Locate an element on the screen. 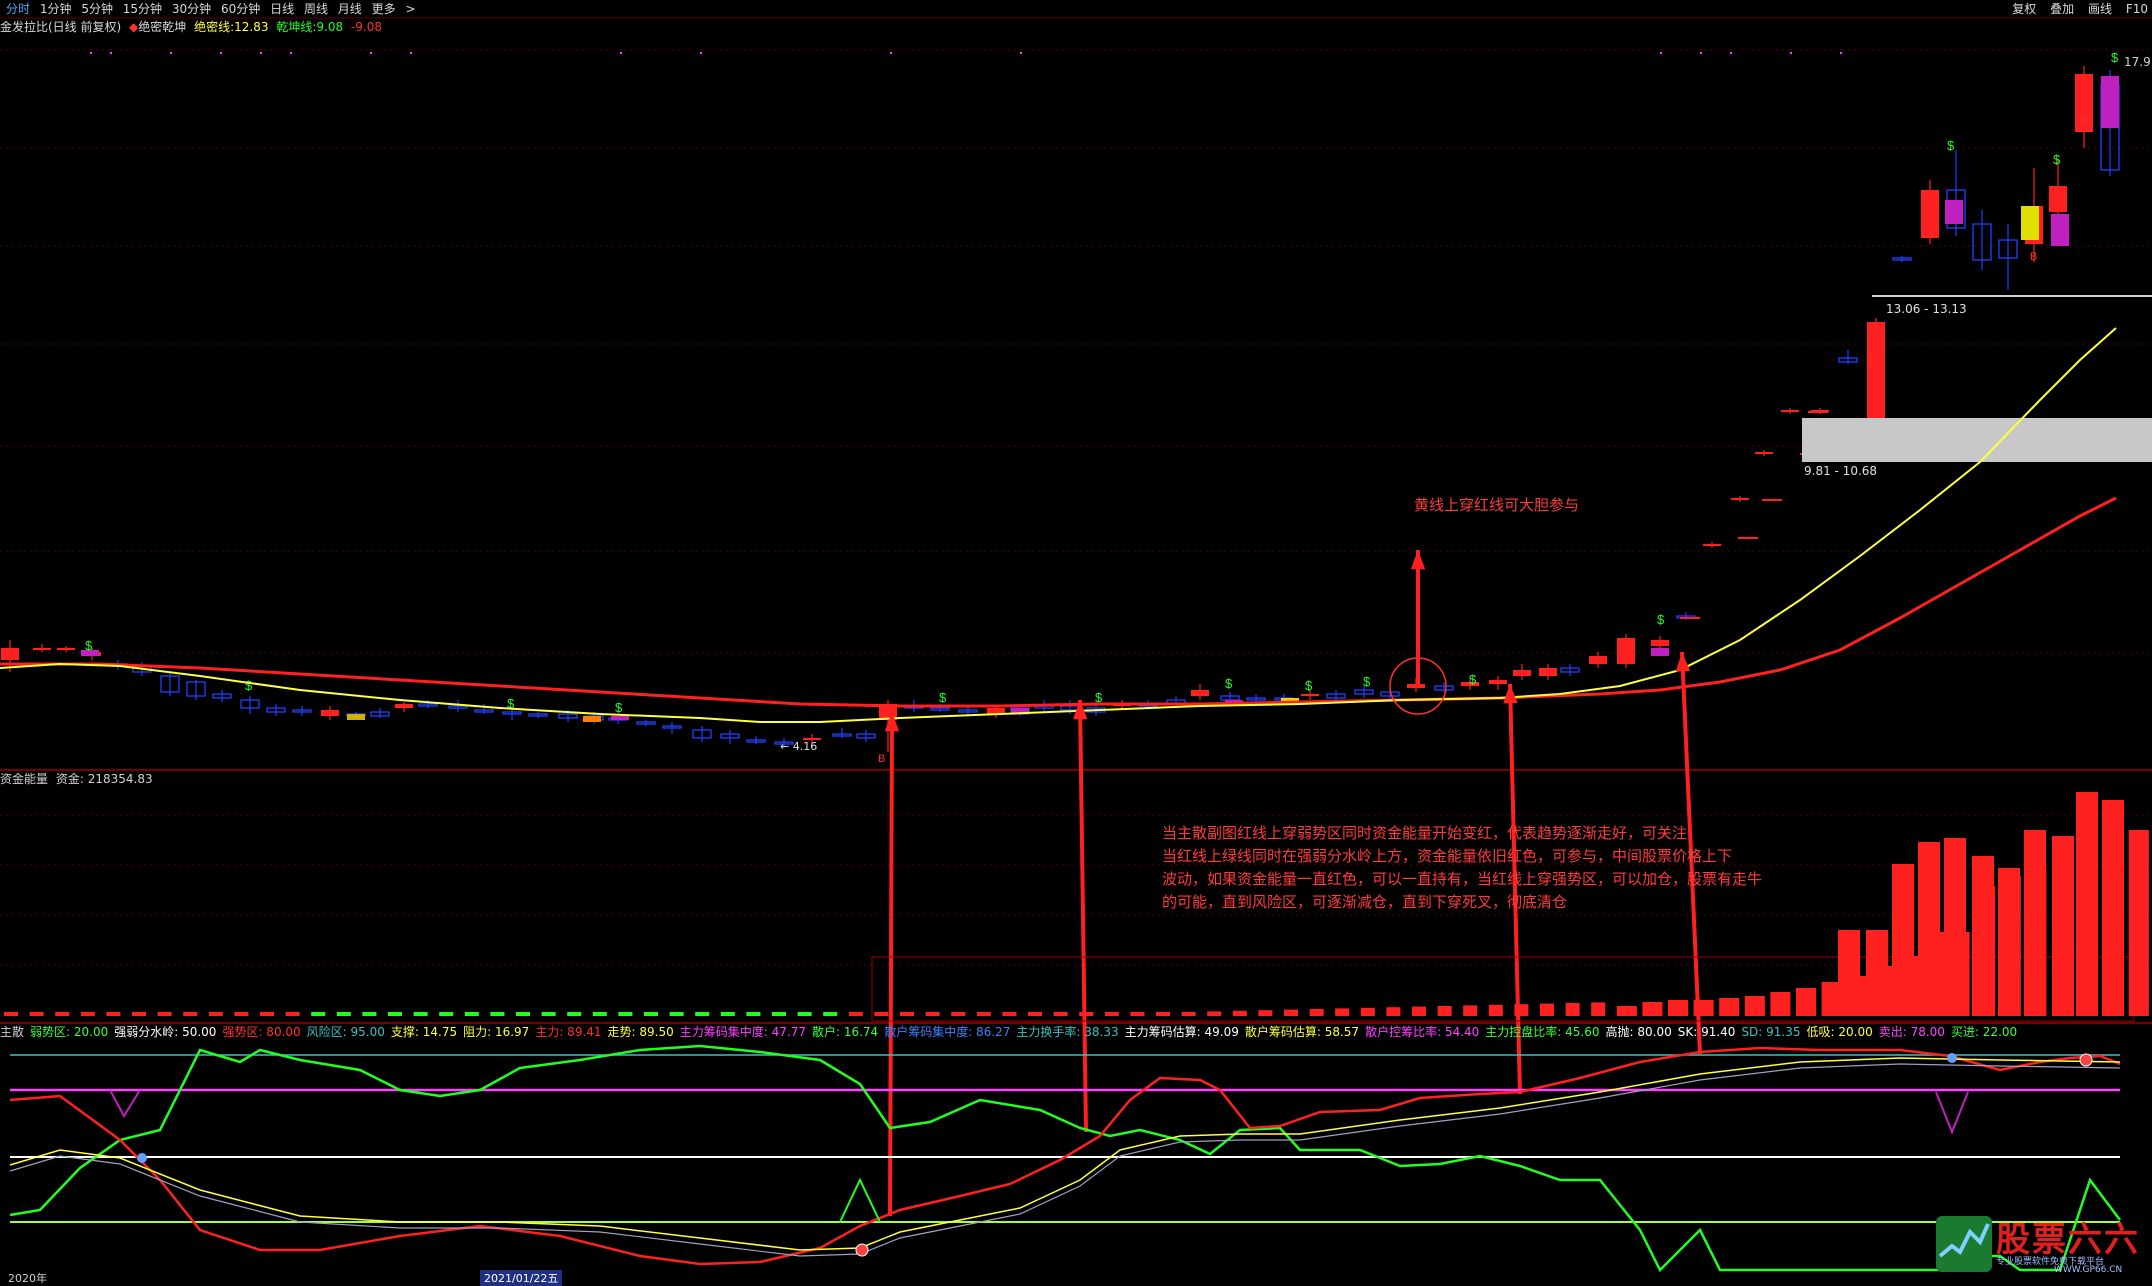 The image size is (2152, 1286). annotation-line: 当红线上绿线同时在强弱分水岭上方，资金能量依旧红色，可参与，中间股票价格上下 is located at coordinates (1447, 856).